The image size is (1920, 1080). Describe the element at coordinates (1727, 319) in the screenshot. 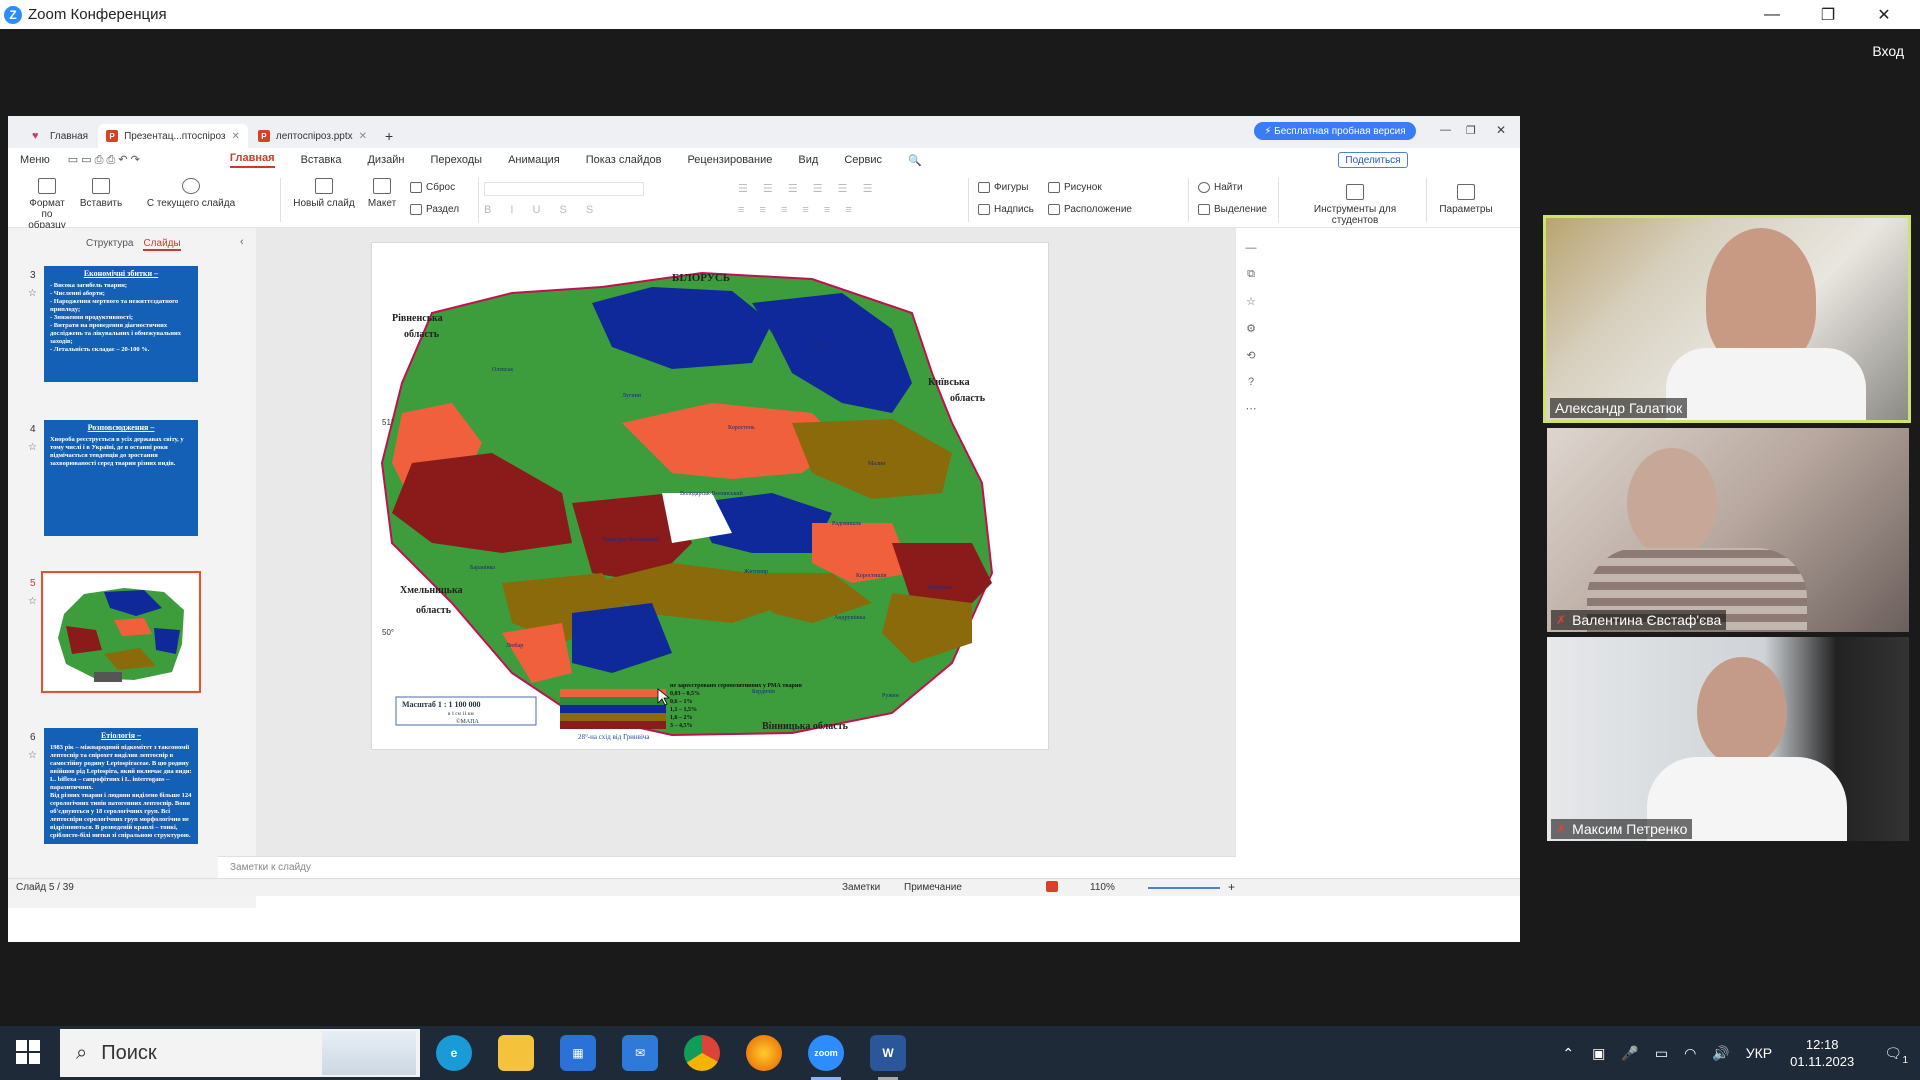

I see `participant-video-1: Александр Галатюк` at that location.